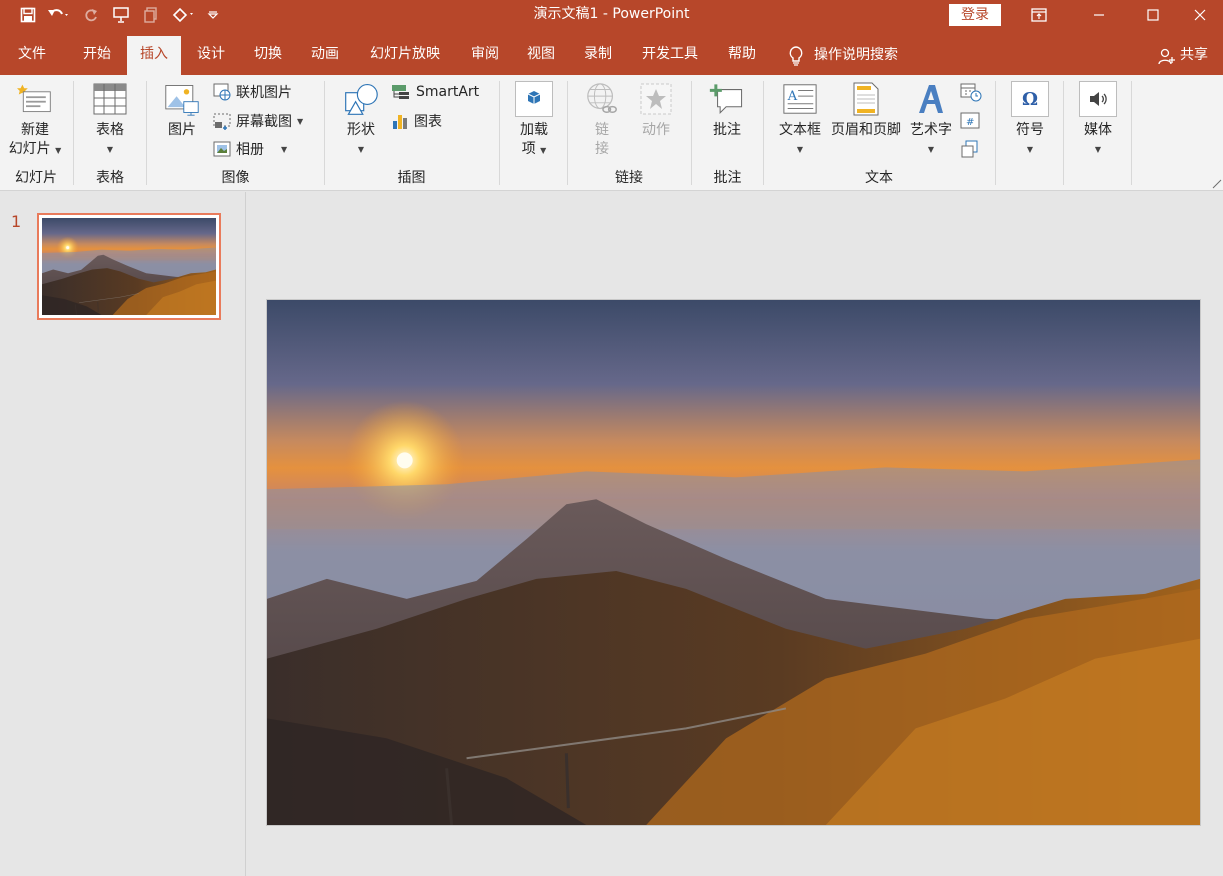 The image size is (1223, 876). I want to click on textbox-button: A 文本框 ▼, so click(800, 120).